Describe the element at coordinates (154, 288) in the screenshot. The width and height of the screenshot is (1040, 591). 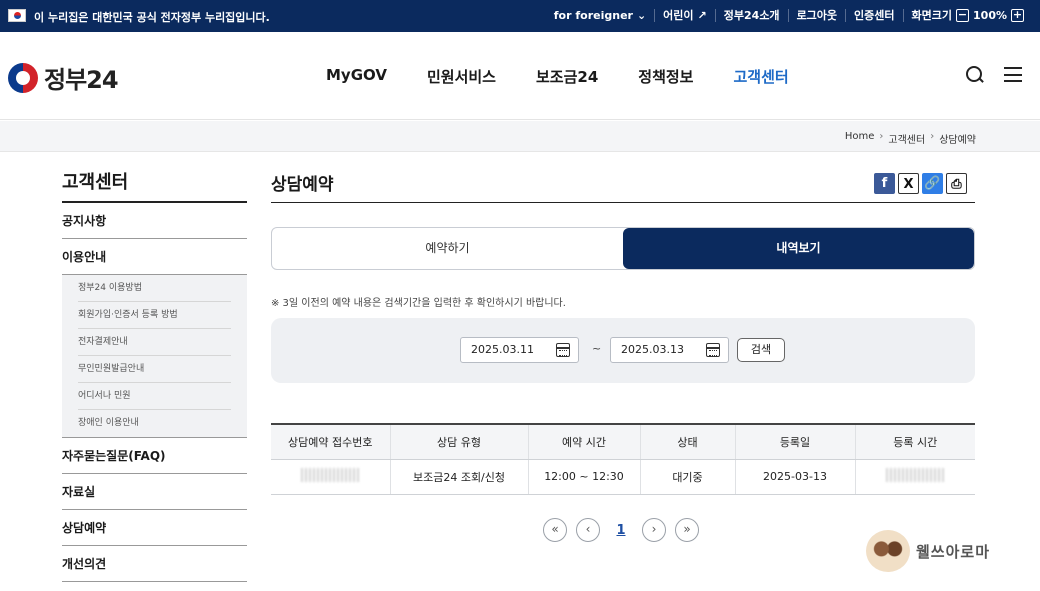
I see `sidebar-sub-how-to-use: 정부24 이용방법` at that location.